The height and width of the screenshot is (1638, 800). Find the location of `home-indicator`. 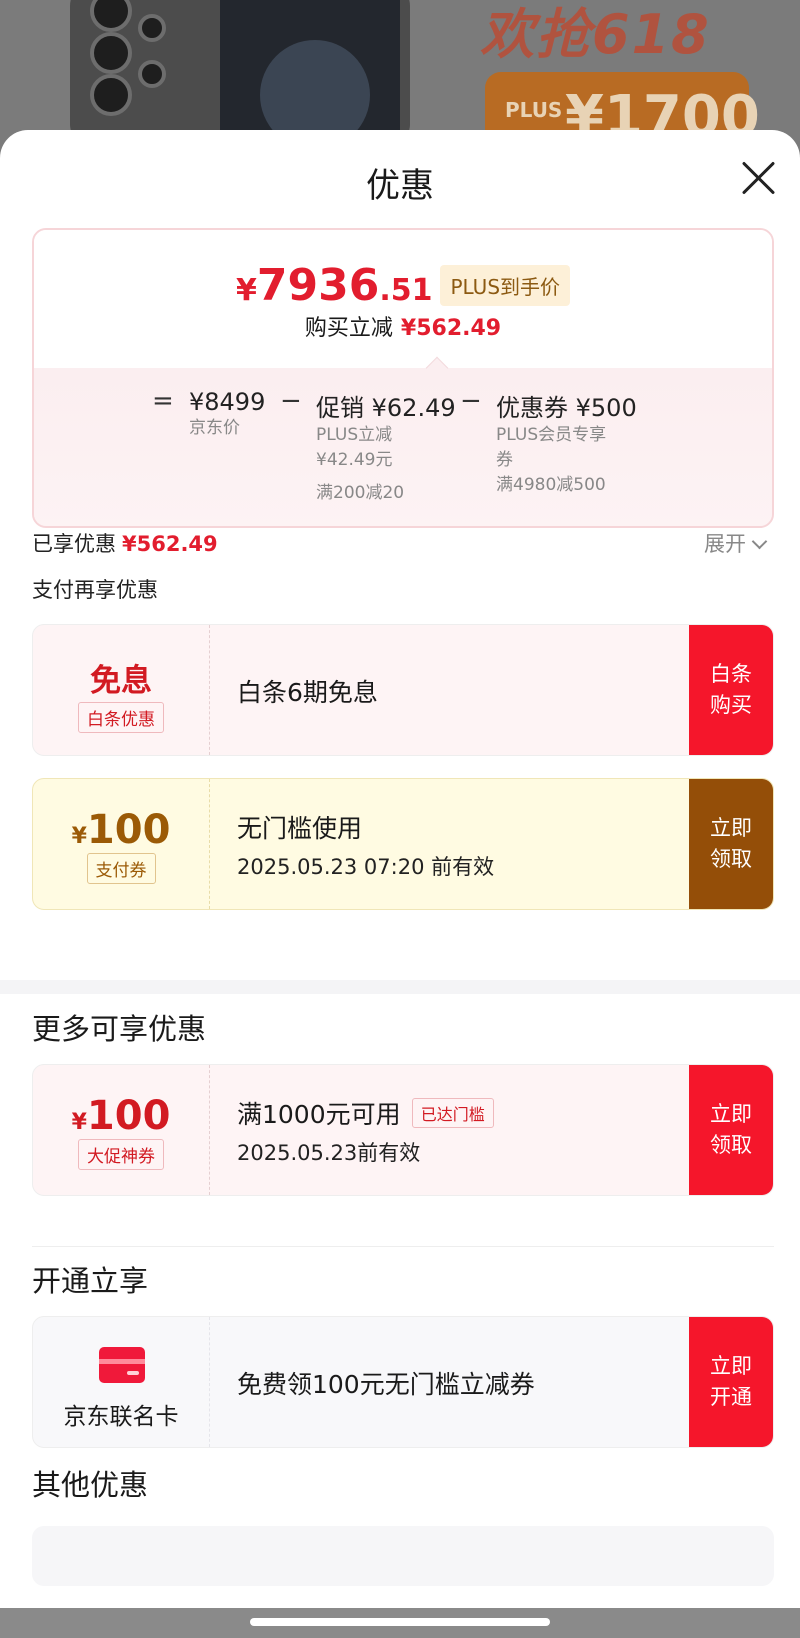

home-indicator is located at coordinates (400, 1622).